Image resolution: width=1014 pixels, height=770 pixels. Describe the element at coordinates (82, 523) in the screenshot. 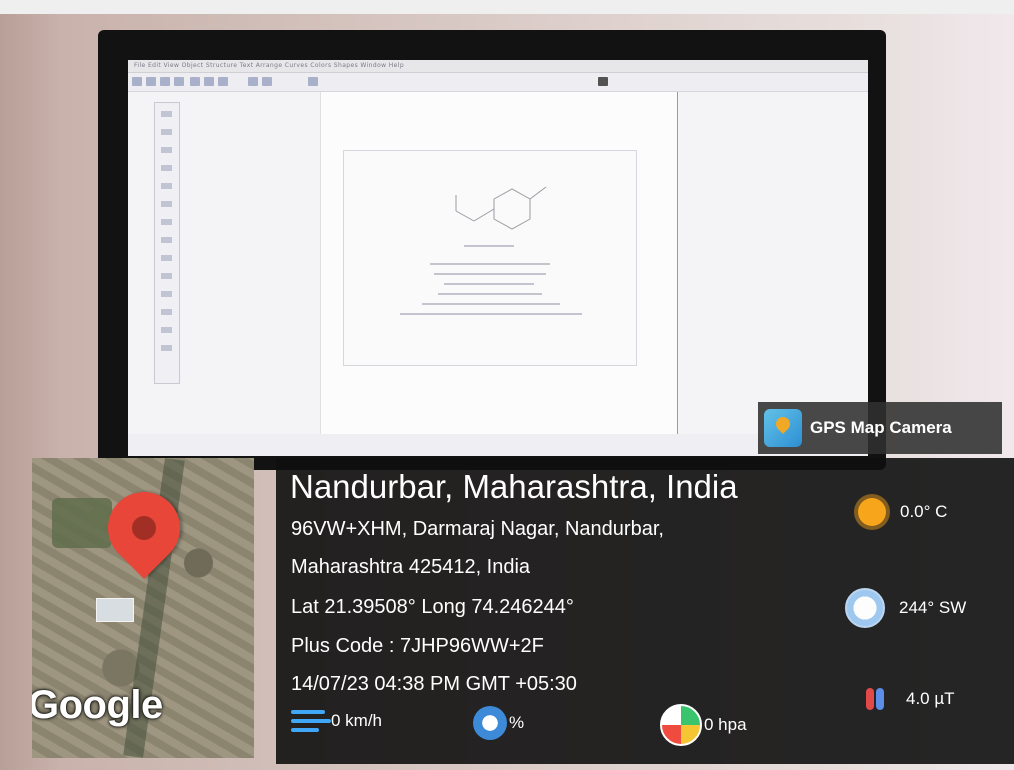

I see `map-field` at that location.